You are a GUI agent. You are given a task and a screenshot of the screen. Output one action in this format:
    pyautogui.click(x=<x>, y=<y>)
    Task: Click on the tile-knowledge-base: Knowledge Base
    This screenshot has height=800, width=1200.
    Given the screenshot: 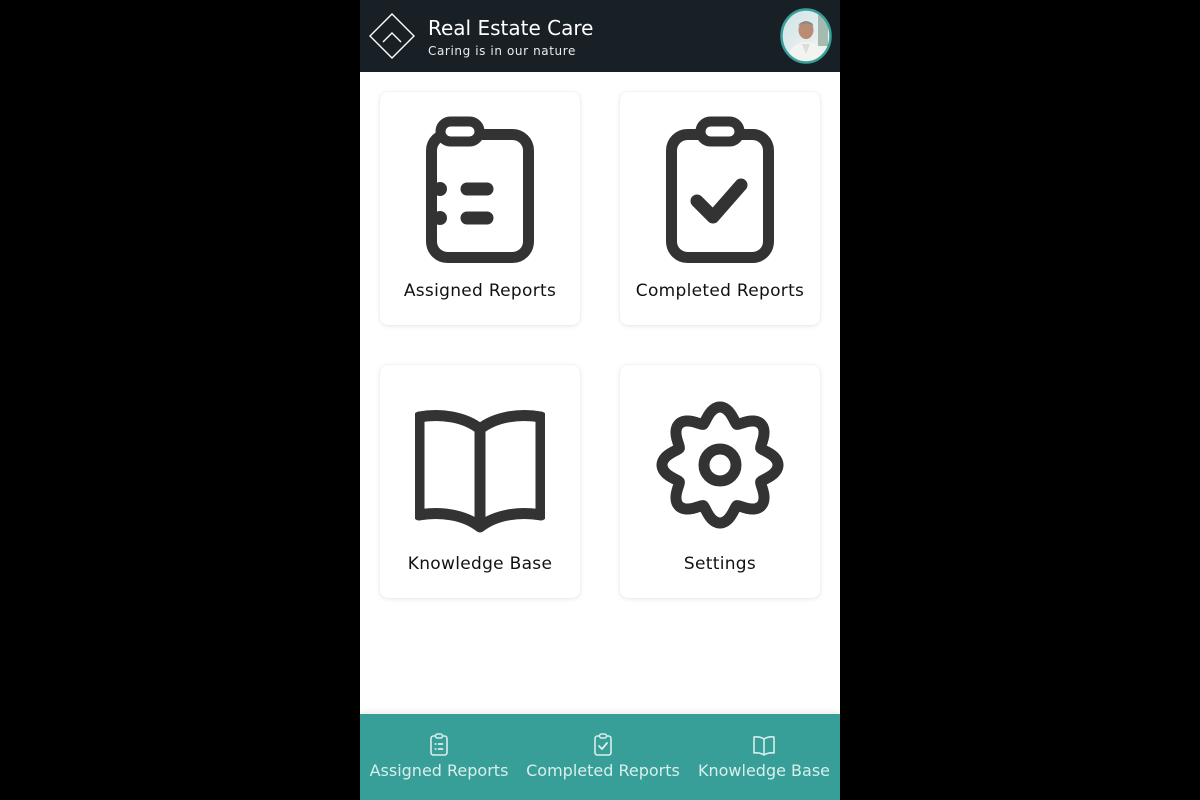 What is the action you would take?
    pyautogui.click(x=480, y=481)
    